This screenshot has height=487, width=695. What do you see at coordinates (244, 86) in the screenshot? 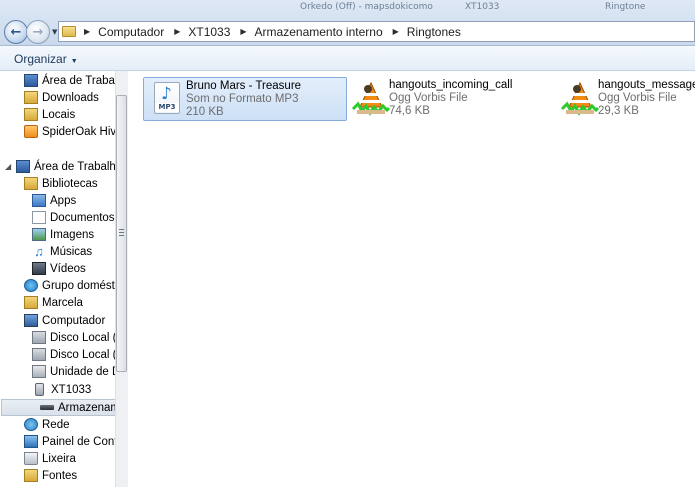
I see `file-name: Bruno Mars - Treasure` at bounding box center [244, 86].